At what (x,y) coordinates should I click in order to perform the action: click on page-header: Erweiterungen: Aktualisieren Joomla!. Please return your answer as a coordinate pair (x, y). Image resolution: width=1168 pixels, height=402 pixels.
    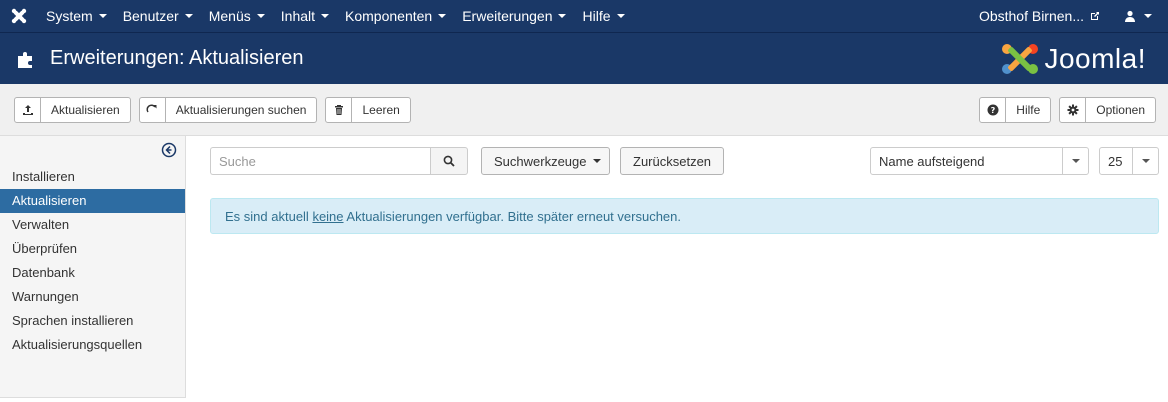
    Looking at the image, I should click on (584, 58).